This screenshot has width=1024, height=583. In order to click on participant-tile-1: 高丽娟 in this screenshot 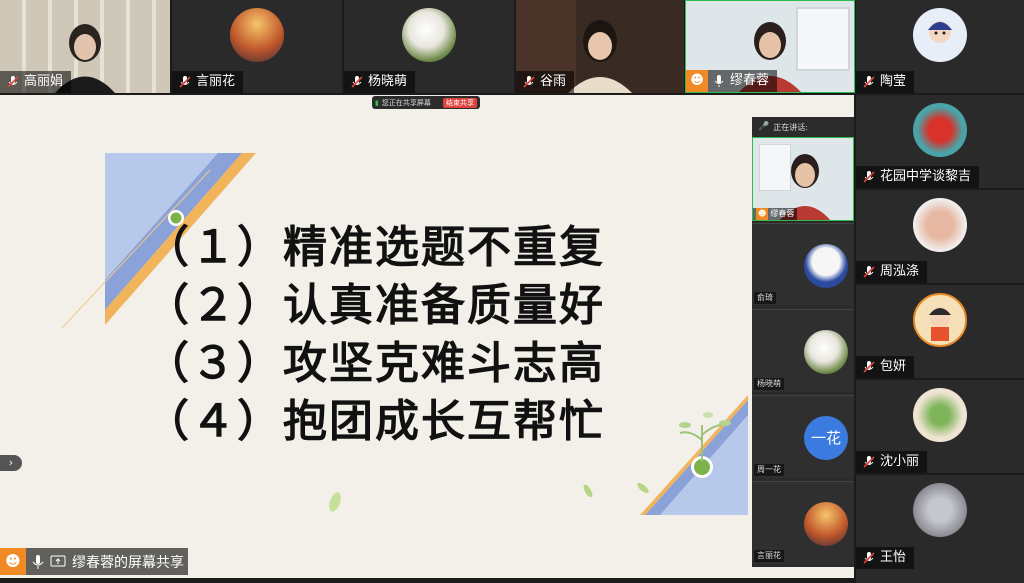, I will do `click(85, 46)`.